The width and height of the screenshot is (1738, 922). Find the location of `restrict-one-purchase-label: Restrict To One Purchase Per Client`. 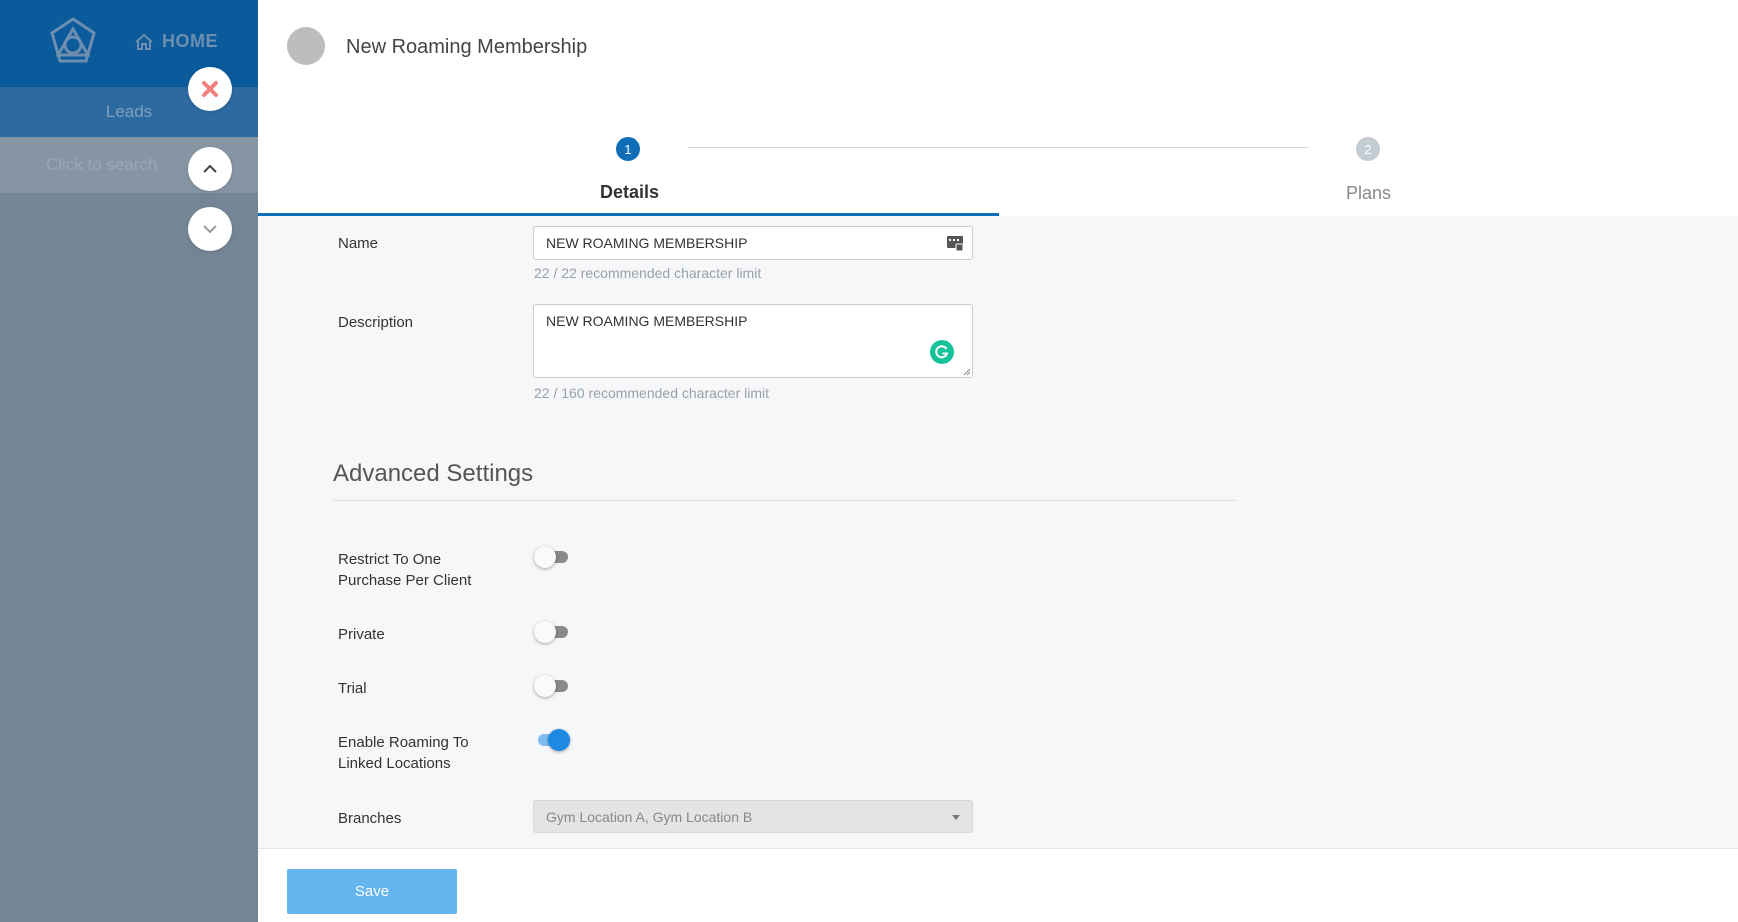

restrict-one-purchase-label: Restrict To One Purchase Per Client is located at coordinates (404, 570).